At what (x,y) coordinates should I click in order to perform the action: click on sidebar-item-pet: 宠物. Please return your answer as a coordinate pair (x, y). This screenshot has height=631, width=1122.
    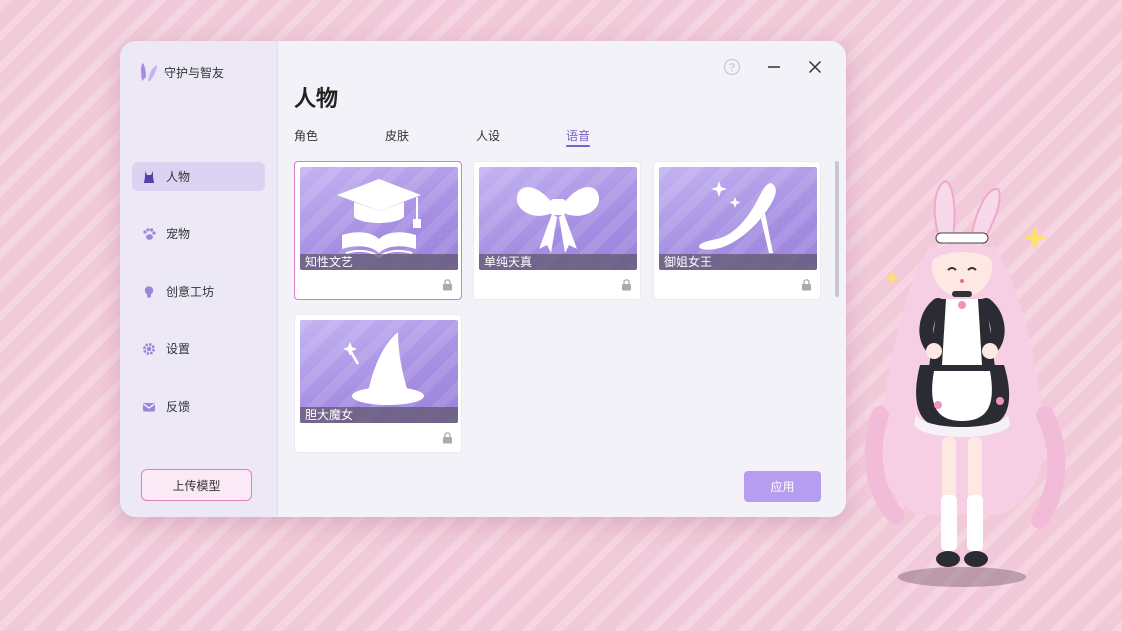
    Looking at the image, I should click on (198, 233).